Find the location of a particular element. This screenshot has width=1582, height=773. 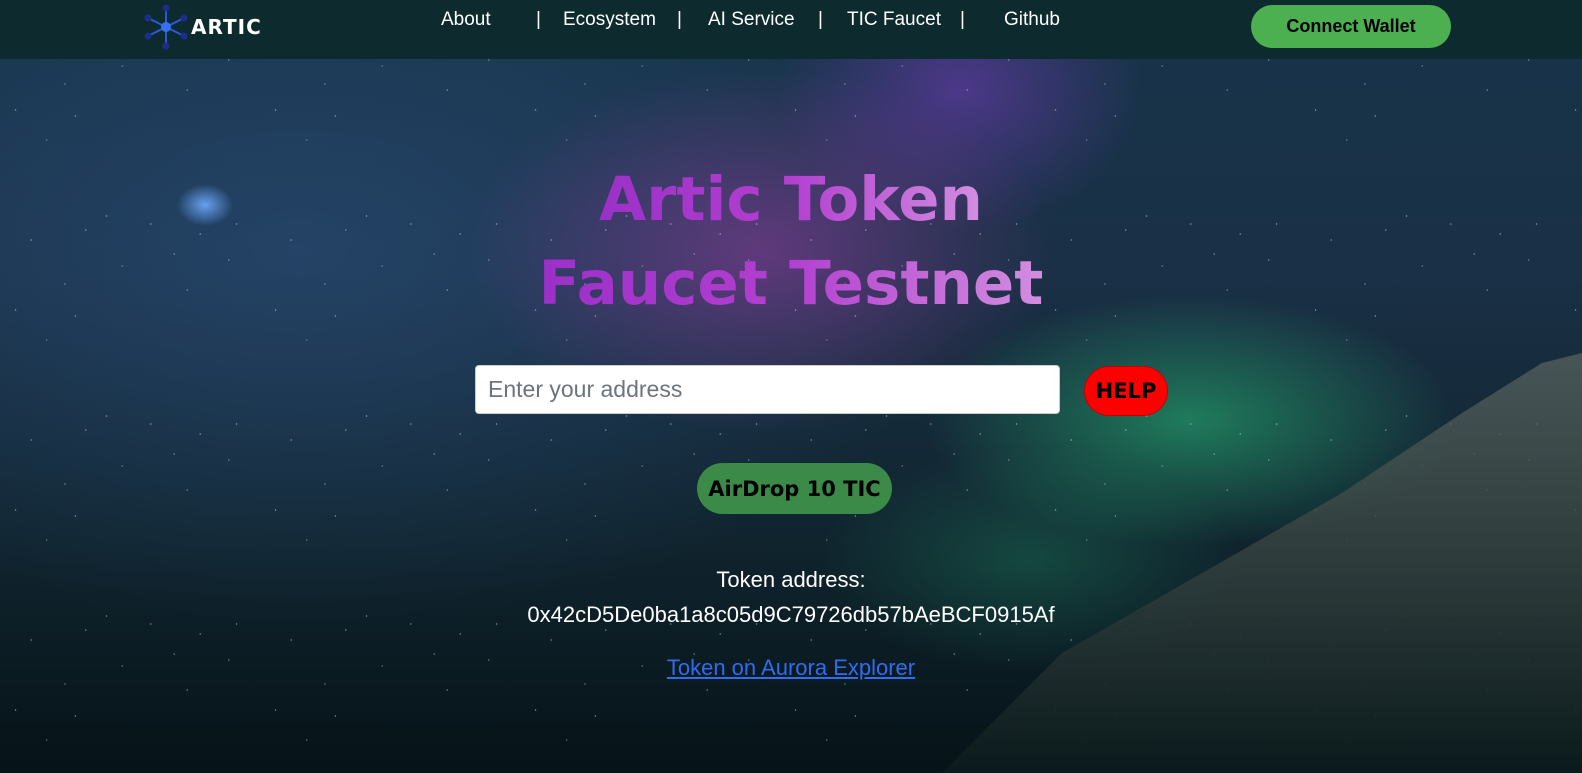

brand-logo: ARTIC is located at coordinates (202, 27).